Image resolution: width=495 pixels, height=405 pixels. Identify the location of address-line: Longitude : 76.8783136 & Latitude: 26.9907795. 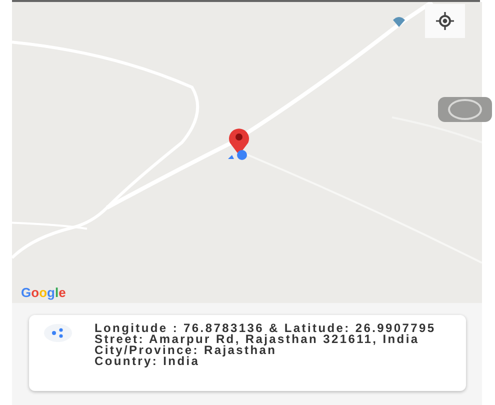
(265, 328).